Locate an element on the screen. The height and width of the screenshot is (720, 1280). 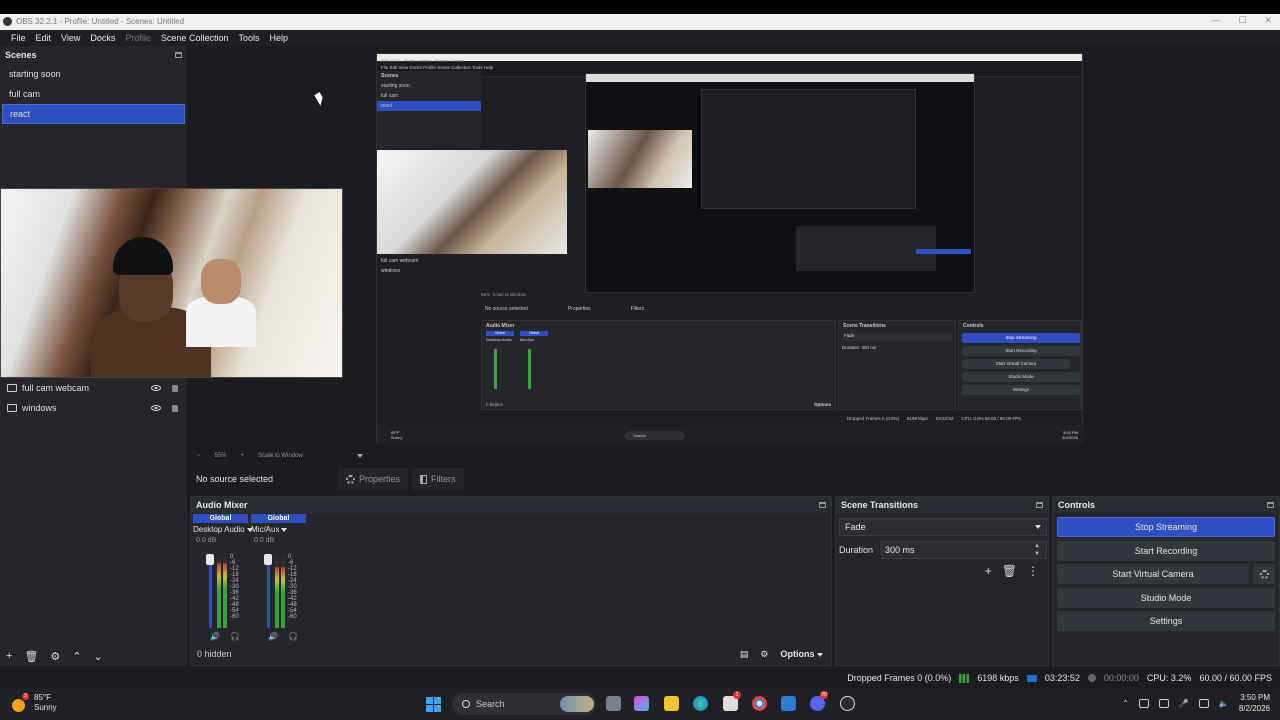
stop-streaming-button: Stop Streaming is located at coordinates (1166, 527).